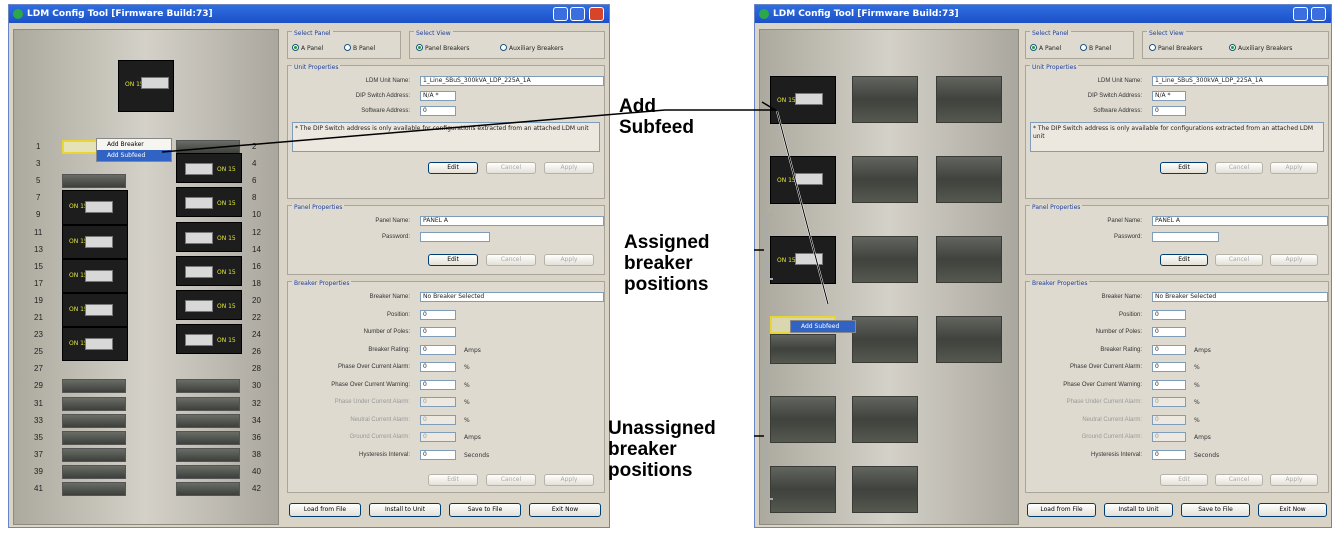 The image size is (1335, 533). What do you see at coordinates (438, 96) in the screenshot?
I see `dip-switch-field: N/A *` at bounding box center [438, 96].